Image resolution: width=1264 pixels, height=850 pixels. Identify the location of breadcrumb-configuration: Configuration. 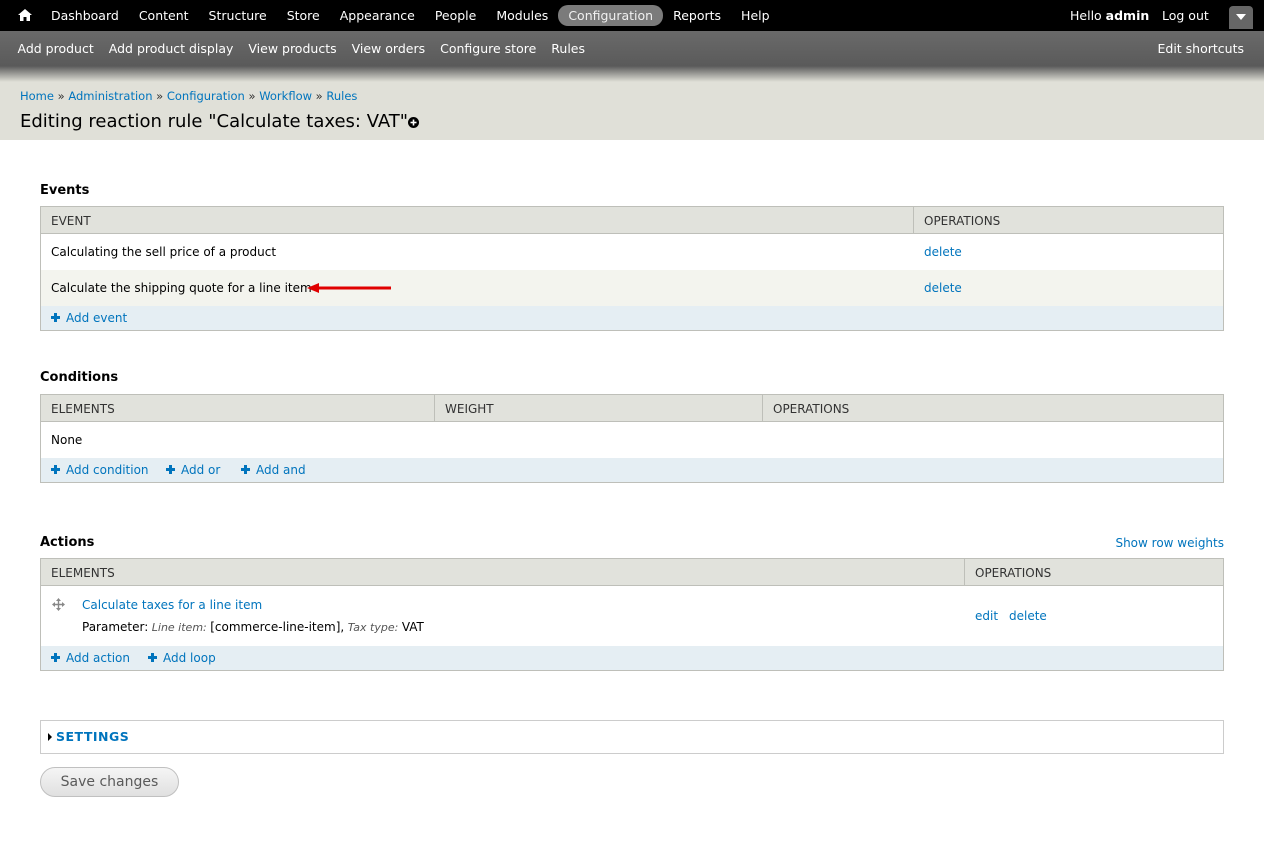
(206, 96).